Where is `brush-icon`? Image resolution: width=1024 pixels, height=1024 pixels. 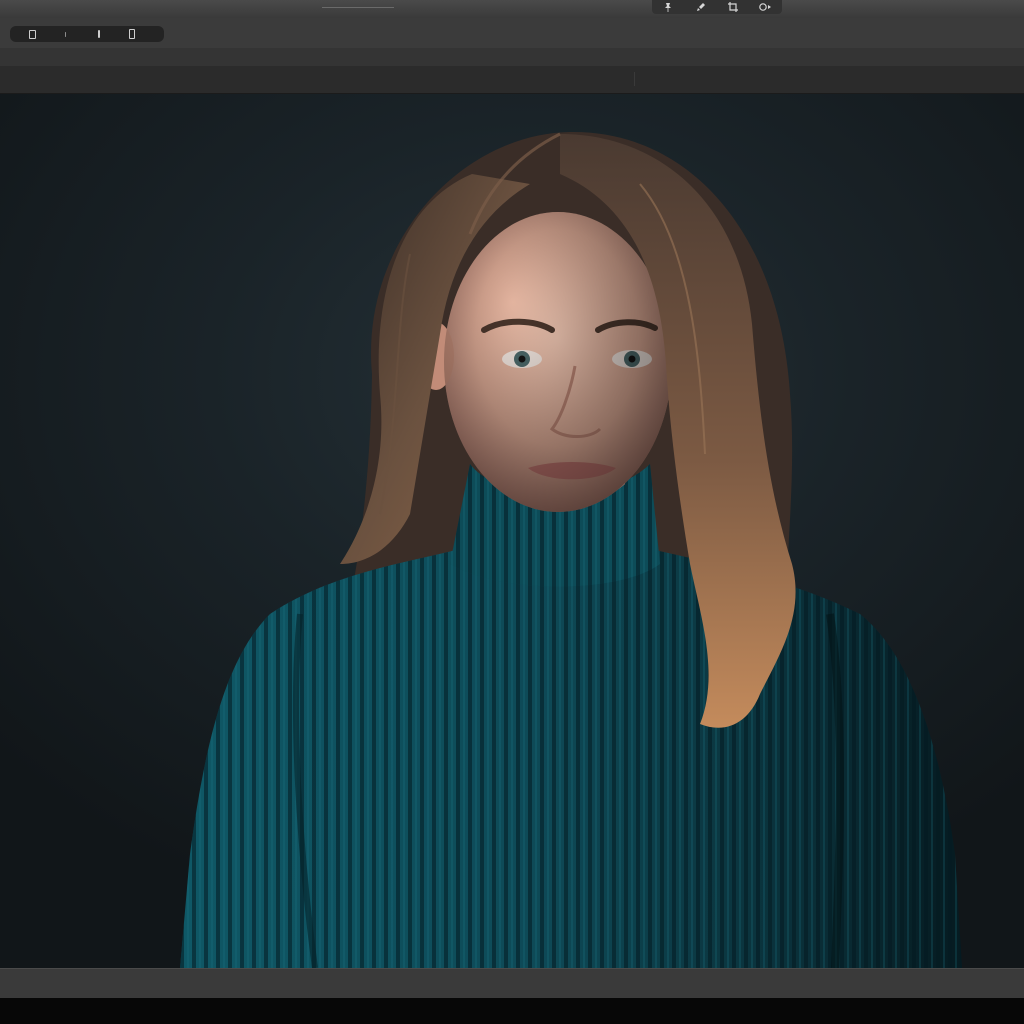
brush-icon is located at coordinates (701, 7).